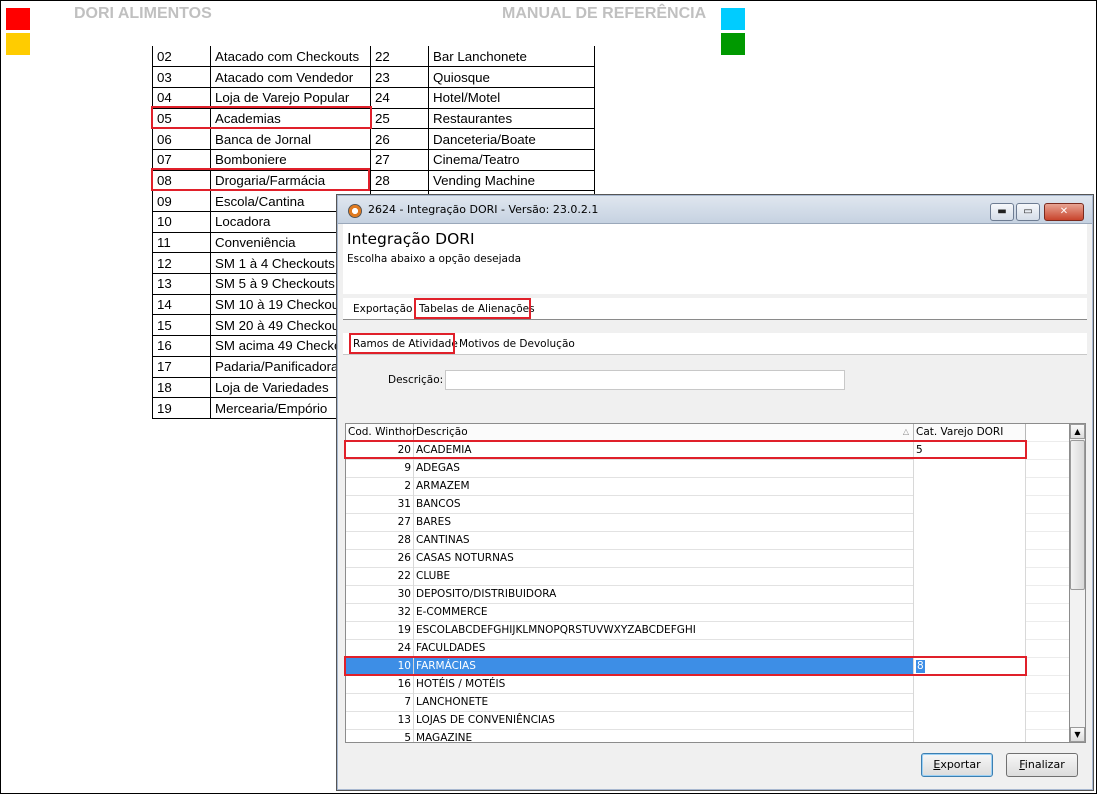 The height and width of the screenshot is (794, 1097). Describe the element at coordinates (733, 19) in the screenshot. I see `cyan-square-icon` at that location.